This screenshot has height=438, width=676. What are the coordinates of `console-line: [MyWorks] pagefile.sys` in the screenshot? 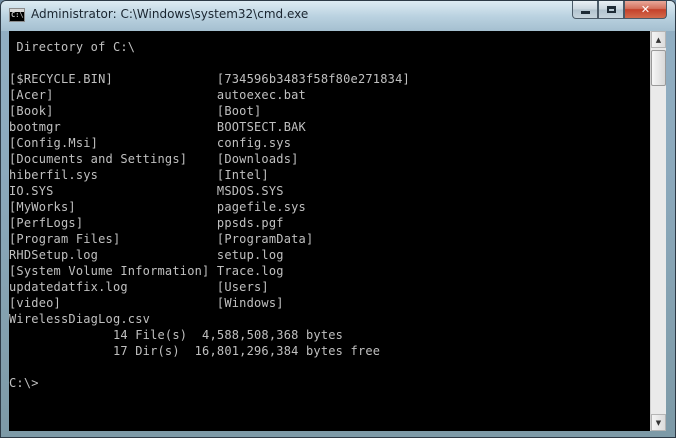 It's located at (157, 207).